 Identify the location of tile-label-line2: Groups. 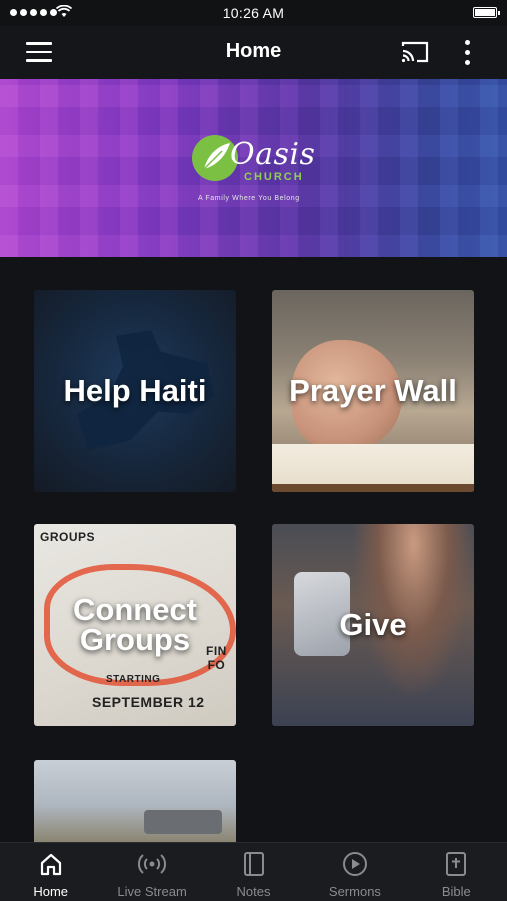
(135, 639).